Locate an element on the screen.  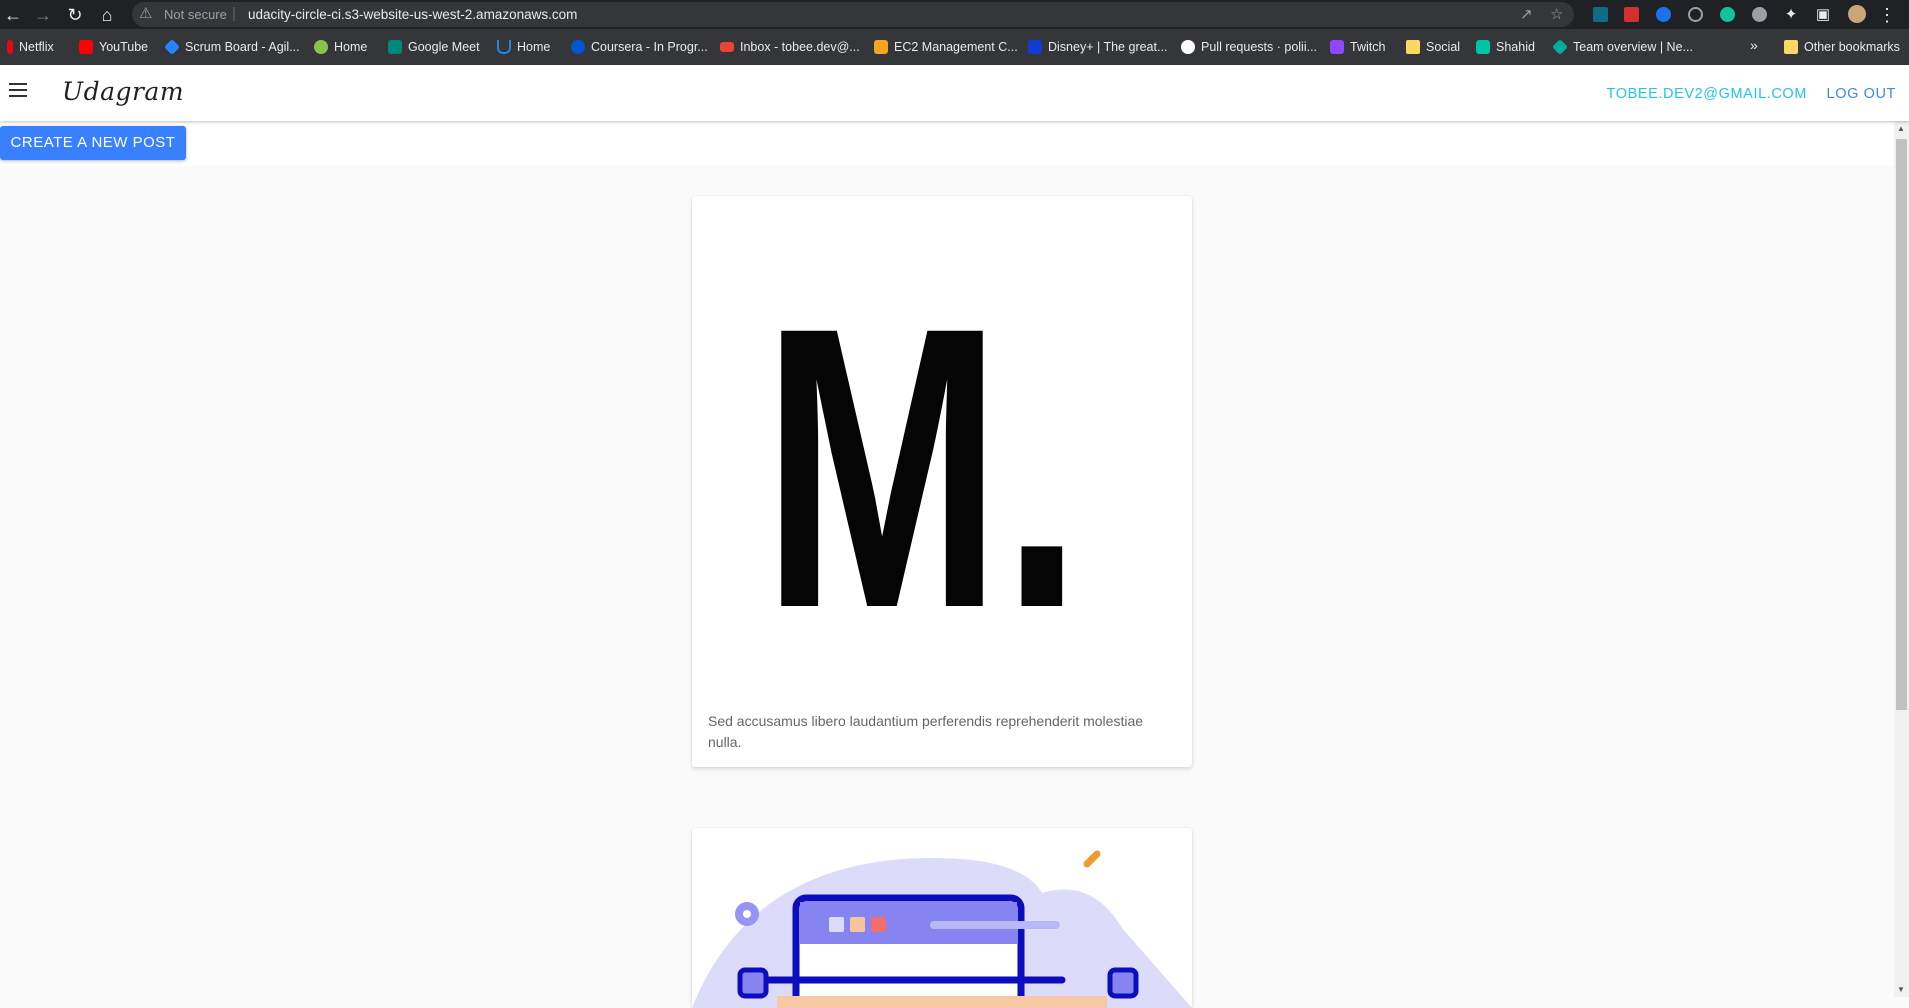
scroll-up-icon: ▲ is located at coordinates (1901, 128).